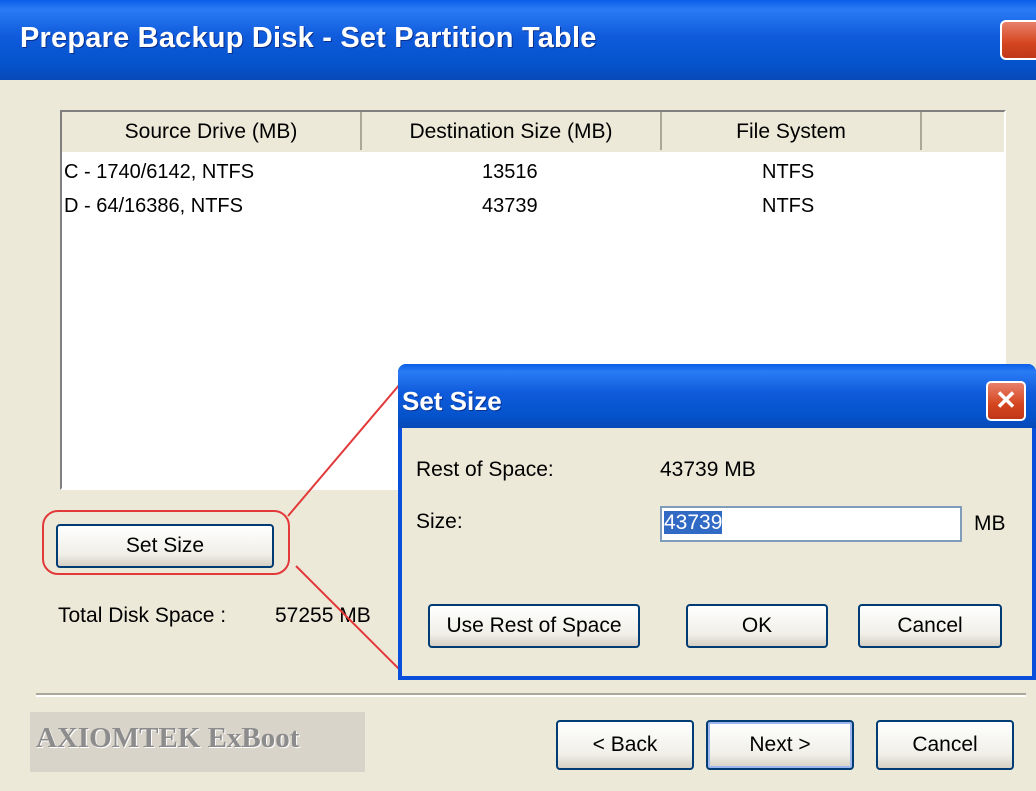 The width and height of the screenshot is (1036, 791). Describe the element at coordinates (534, 626) in the screenshot. I see `use-rest-of-space-button: Use Rest of Space` at that location.